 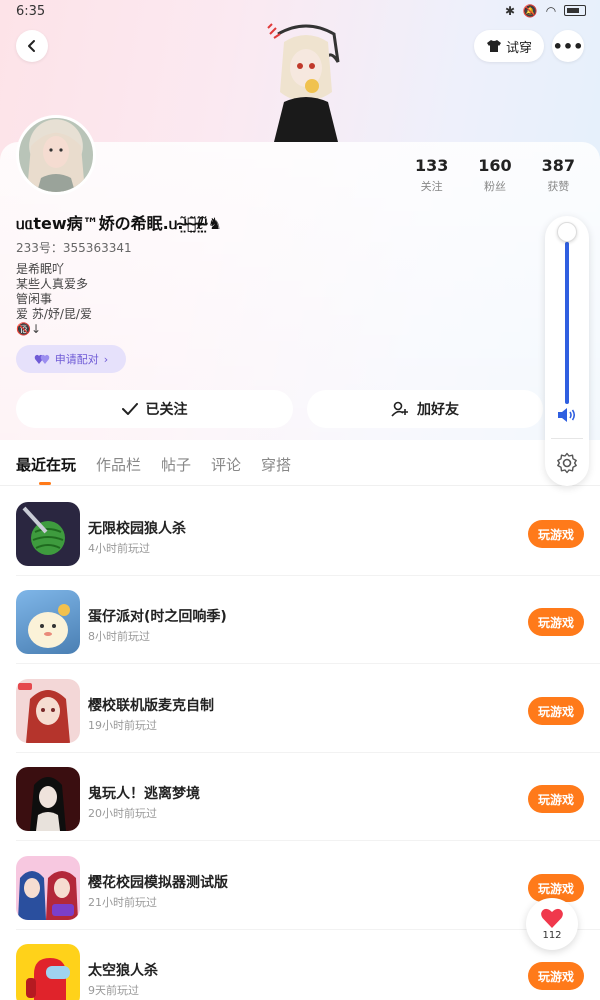 I want to click on user-avatar, so click(x=56, y=155).